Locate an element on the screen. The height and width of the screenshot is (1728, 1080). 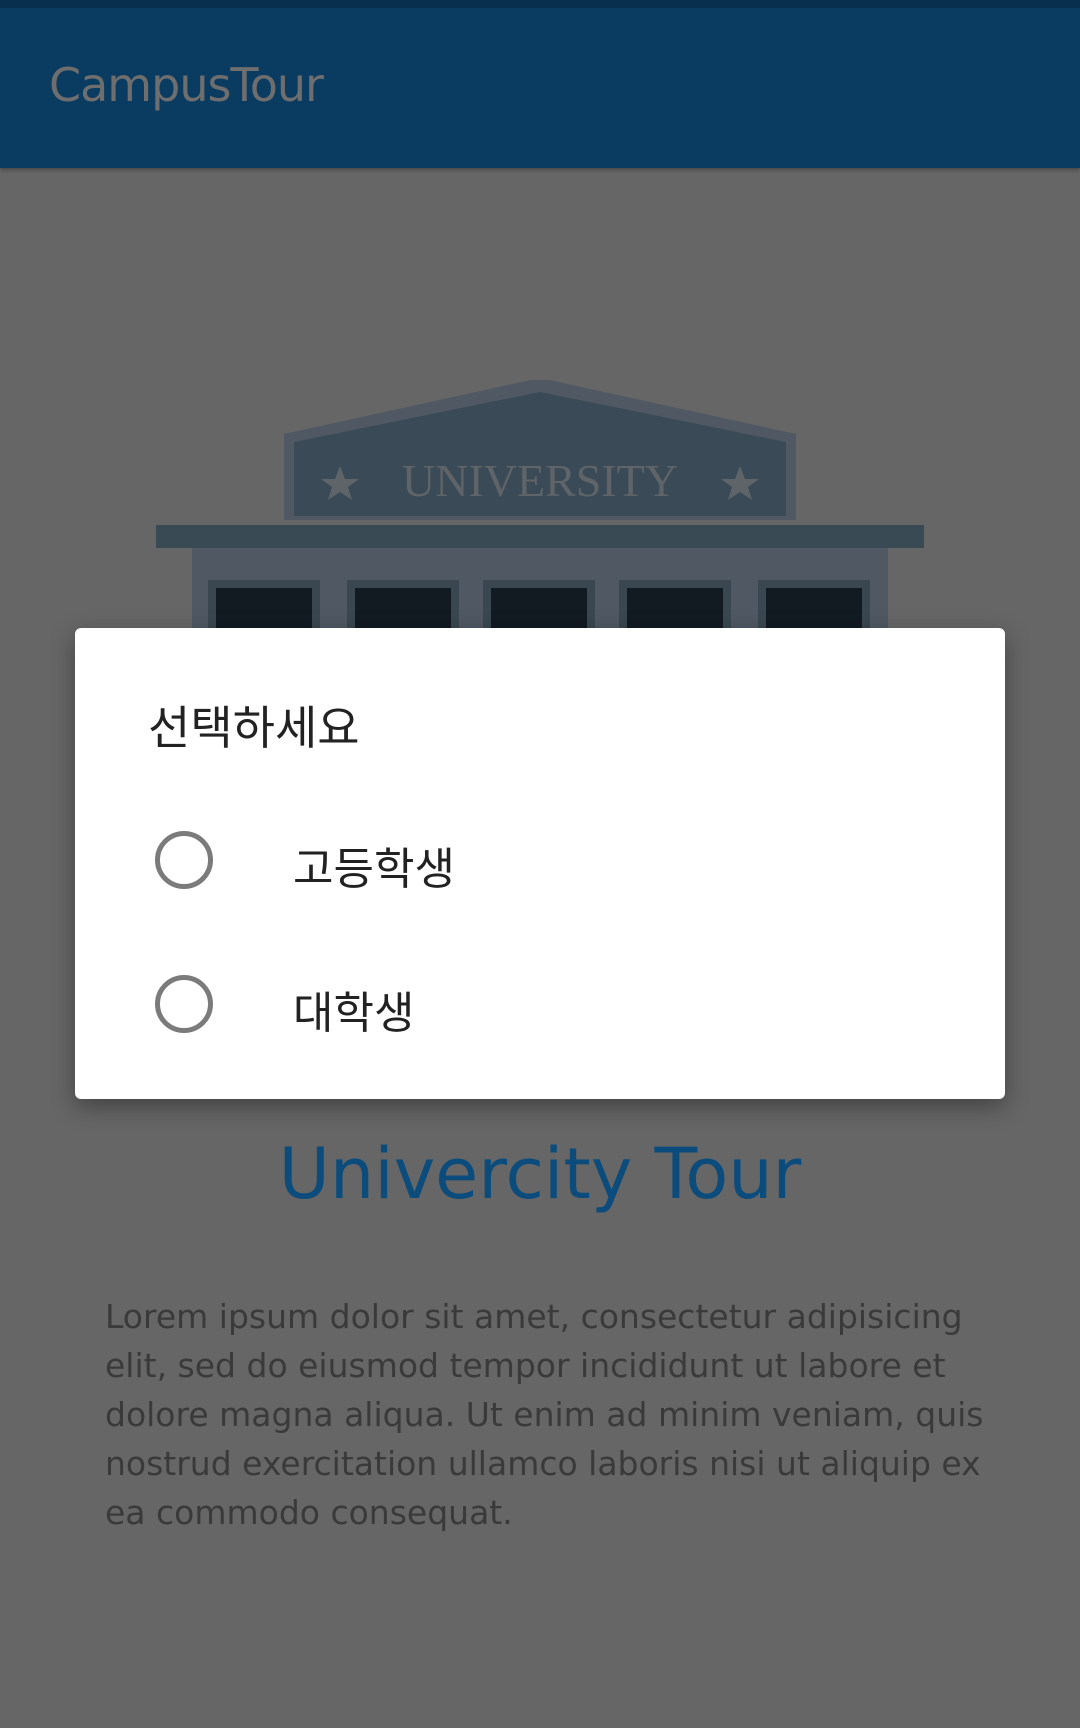
app-title: CampusTour is located at coordinates (186, 85).